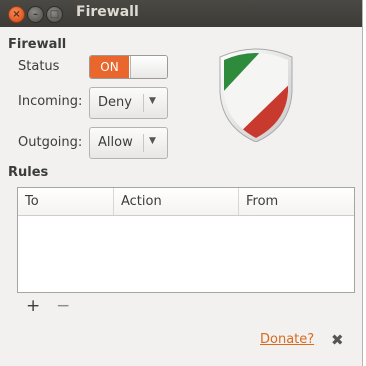 The image size is (366, 366). I want to click on status-label: Status, so click(39, 66).